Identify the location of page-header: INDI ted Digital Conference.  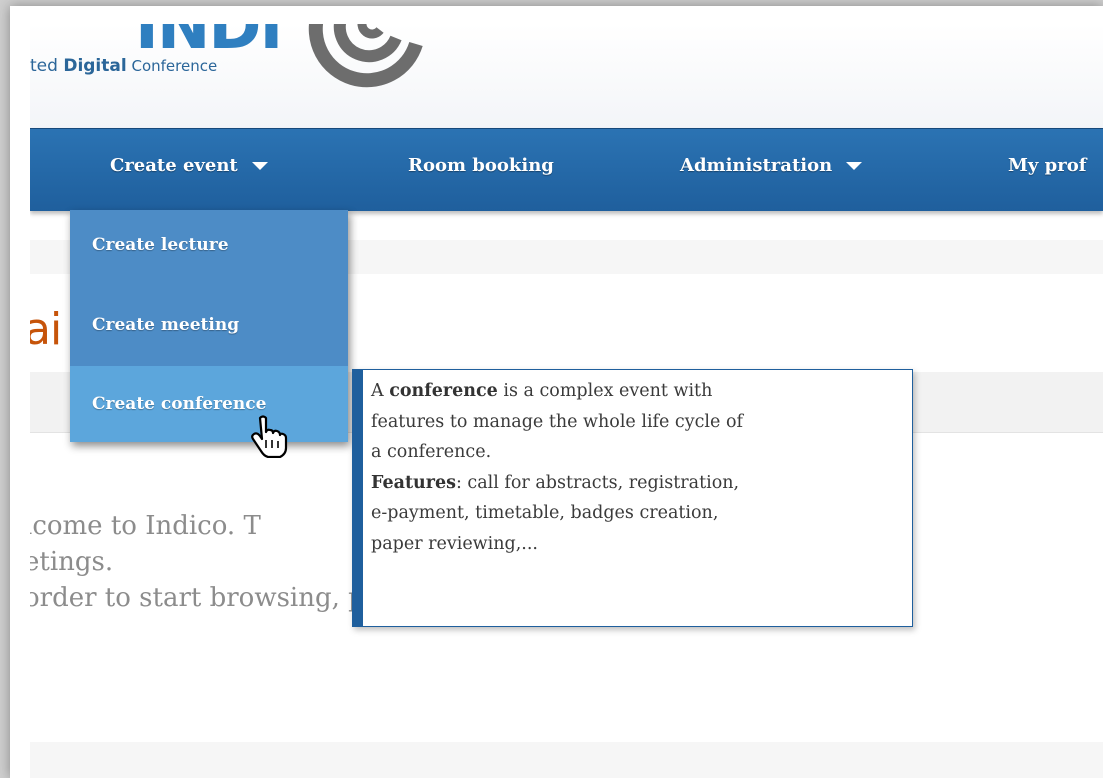
(566, 76).